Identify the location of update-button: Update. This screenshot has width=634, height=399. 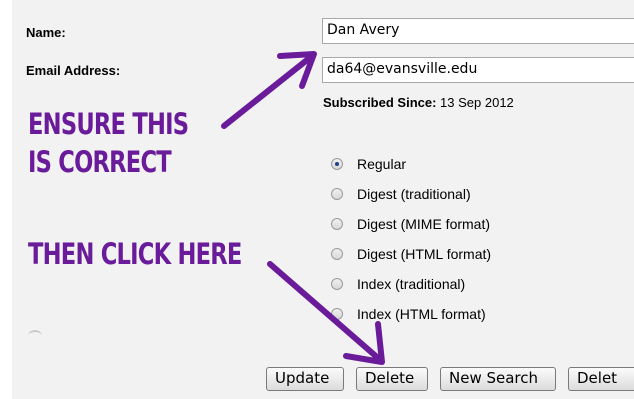
(305, 379).